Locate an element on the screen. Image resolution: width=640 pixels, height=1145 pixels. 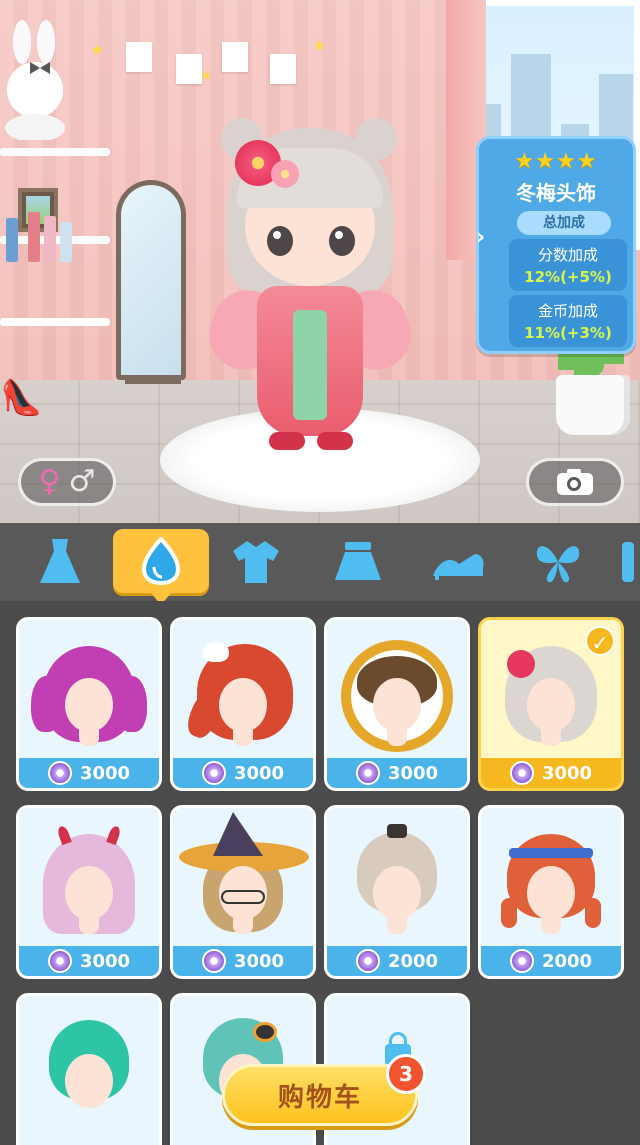
tab-dress is located at coordinates (60, 562).